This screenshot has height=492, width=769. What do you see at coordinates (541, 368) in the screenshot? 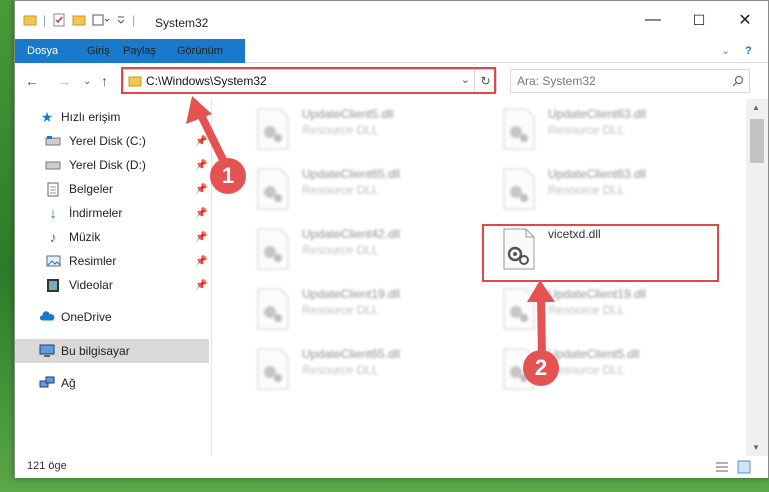
I see `step-badge-2: 2` at bounding box center [541, 368].